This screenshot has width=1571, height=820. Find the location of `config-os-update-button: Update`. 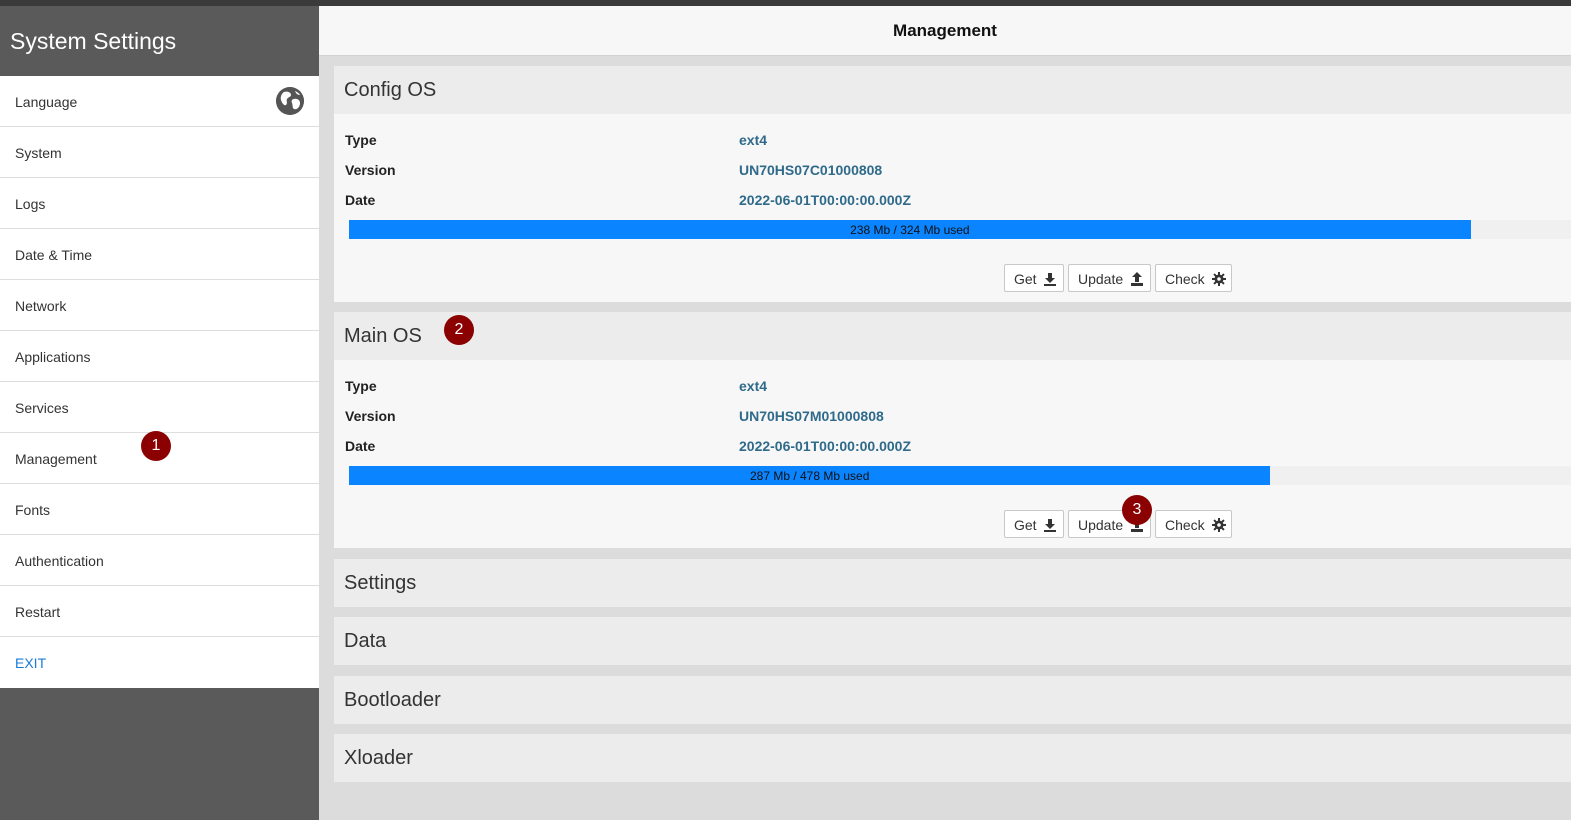

config-os-update-button: Update is located at coordinates (1109, 278).